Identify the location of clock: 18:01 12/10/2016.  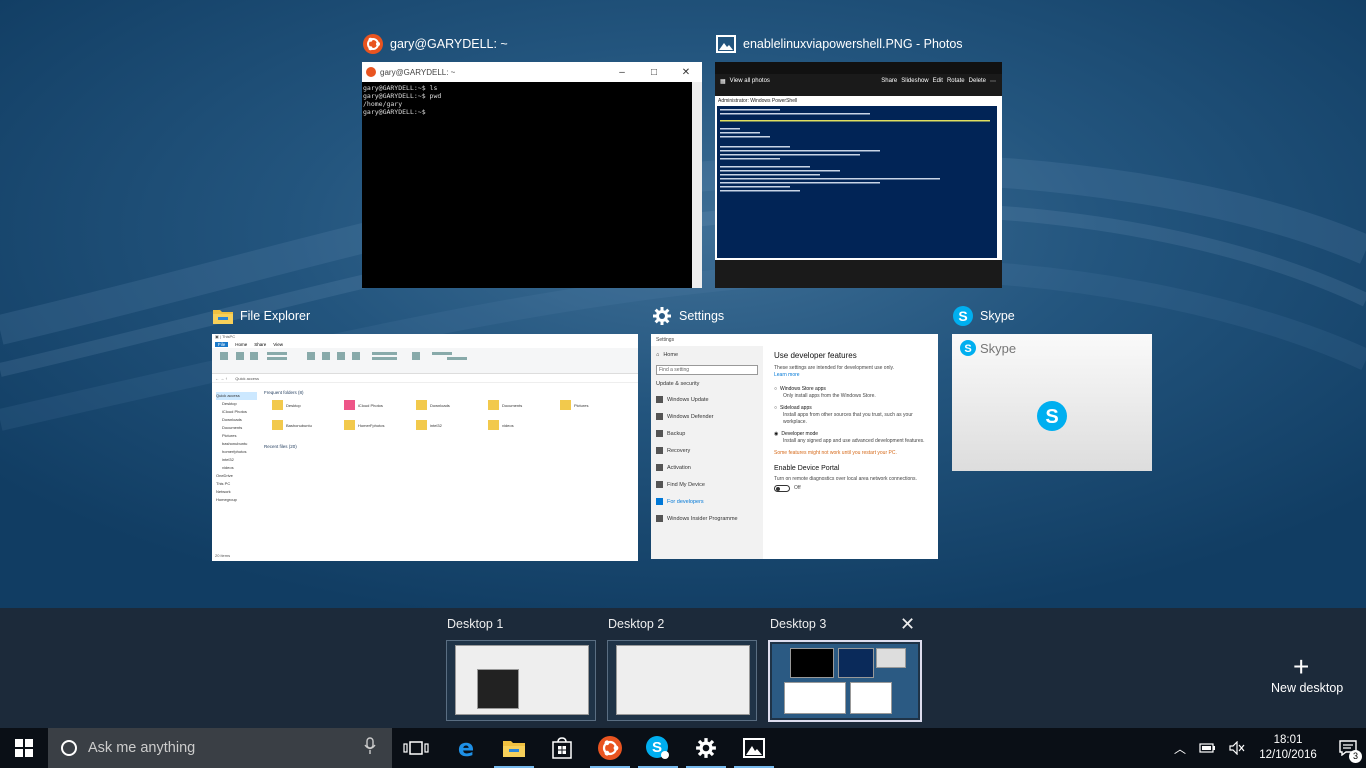
(1288, 748).